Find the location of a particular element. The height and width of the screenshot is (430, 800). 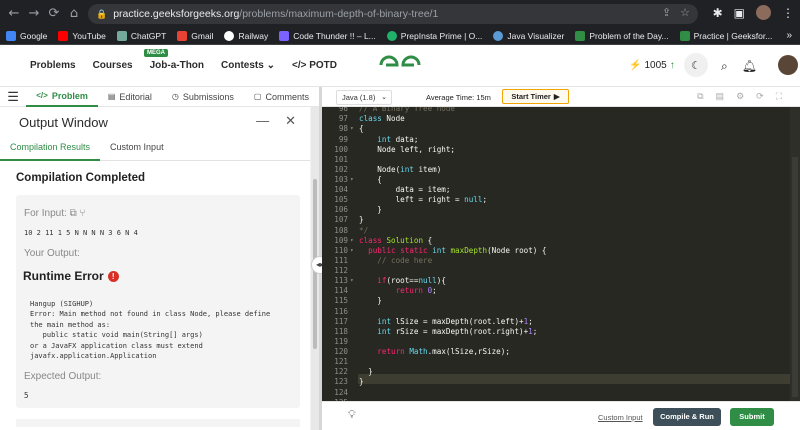

bookmark-item: Railway is located at coordinates (246, 35).